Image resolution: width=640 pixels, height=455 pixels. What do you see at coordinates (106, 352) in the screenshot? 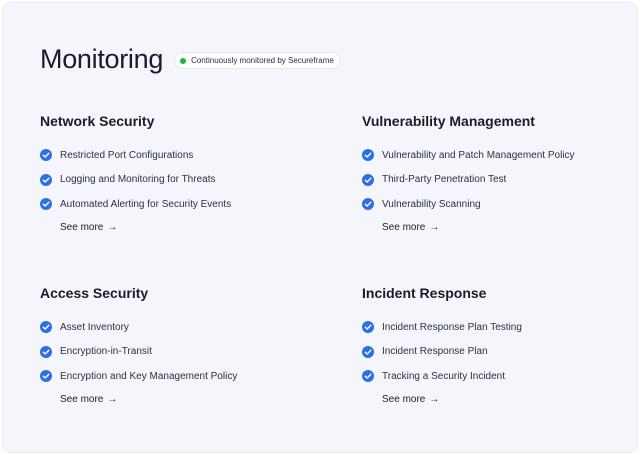
I see `list-item-label: Encryption-in-Transit` at bounding box center [106, 352].